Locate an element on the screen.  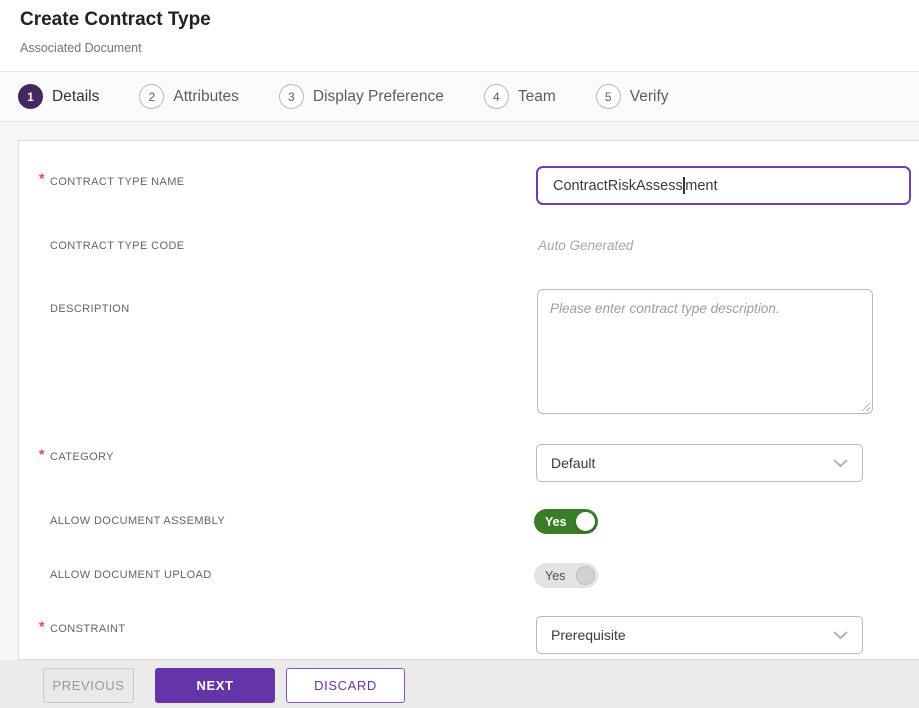
constraint-label: CONSTRAINT is located at coordinates (88, 629).